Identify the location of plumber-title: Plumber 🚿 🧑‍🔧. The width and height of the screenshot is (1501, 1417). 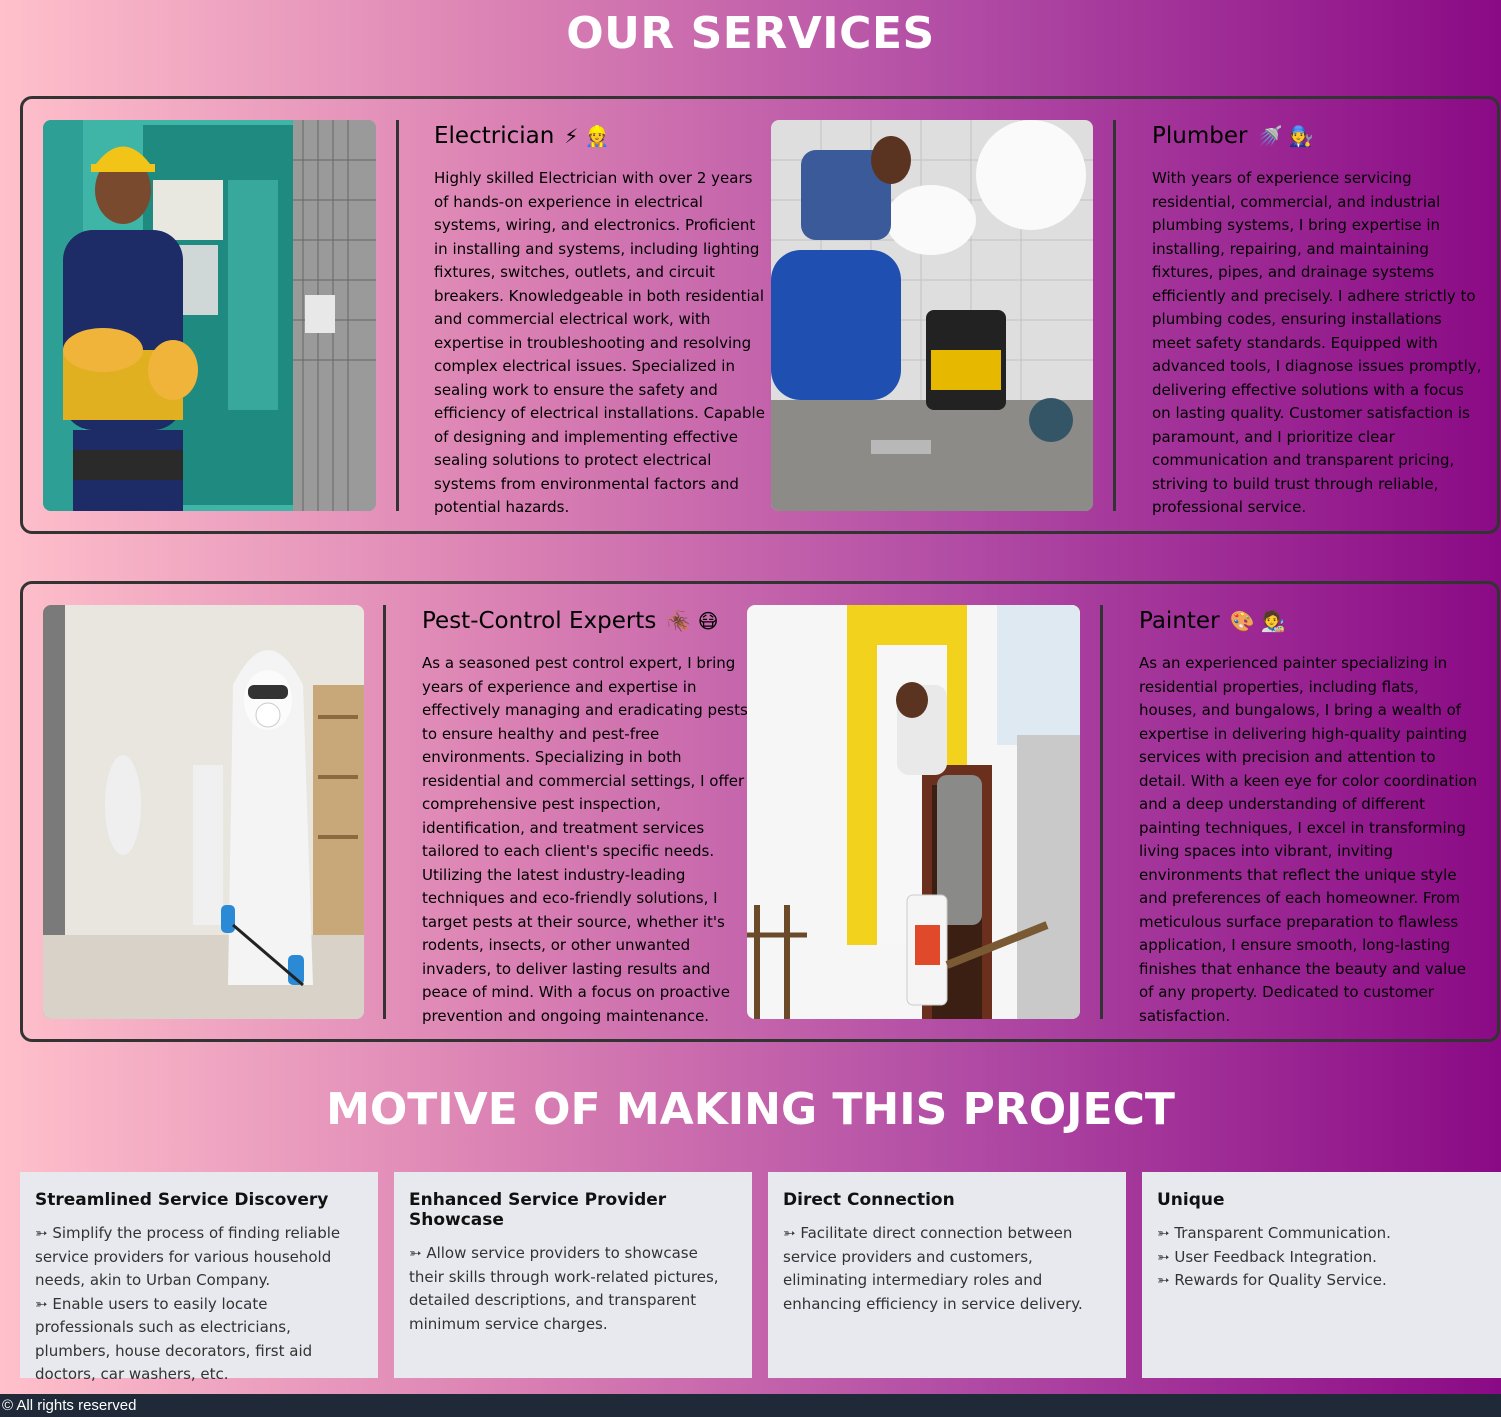
(1233, 136).